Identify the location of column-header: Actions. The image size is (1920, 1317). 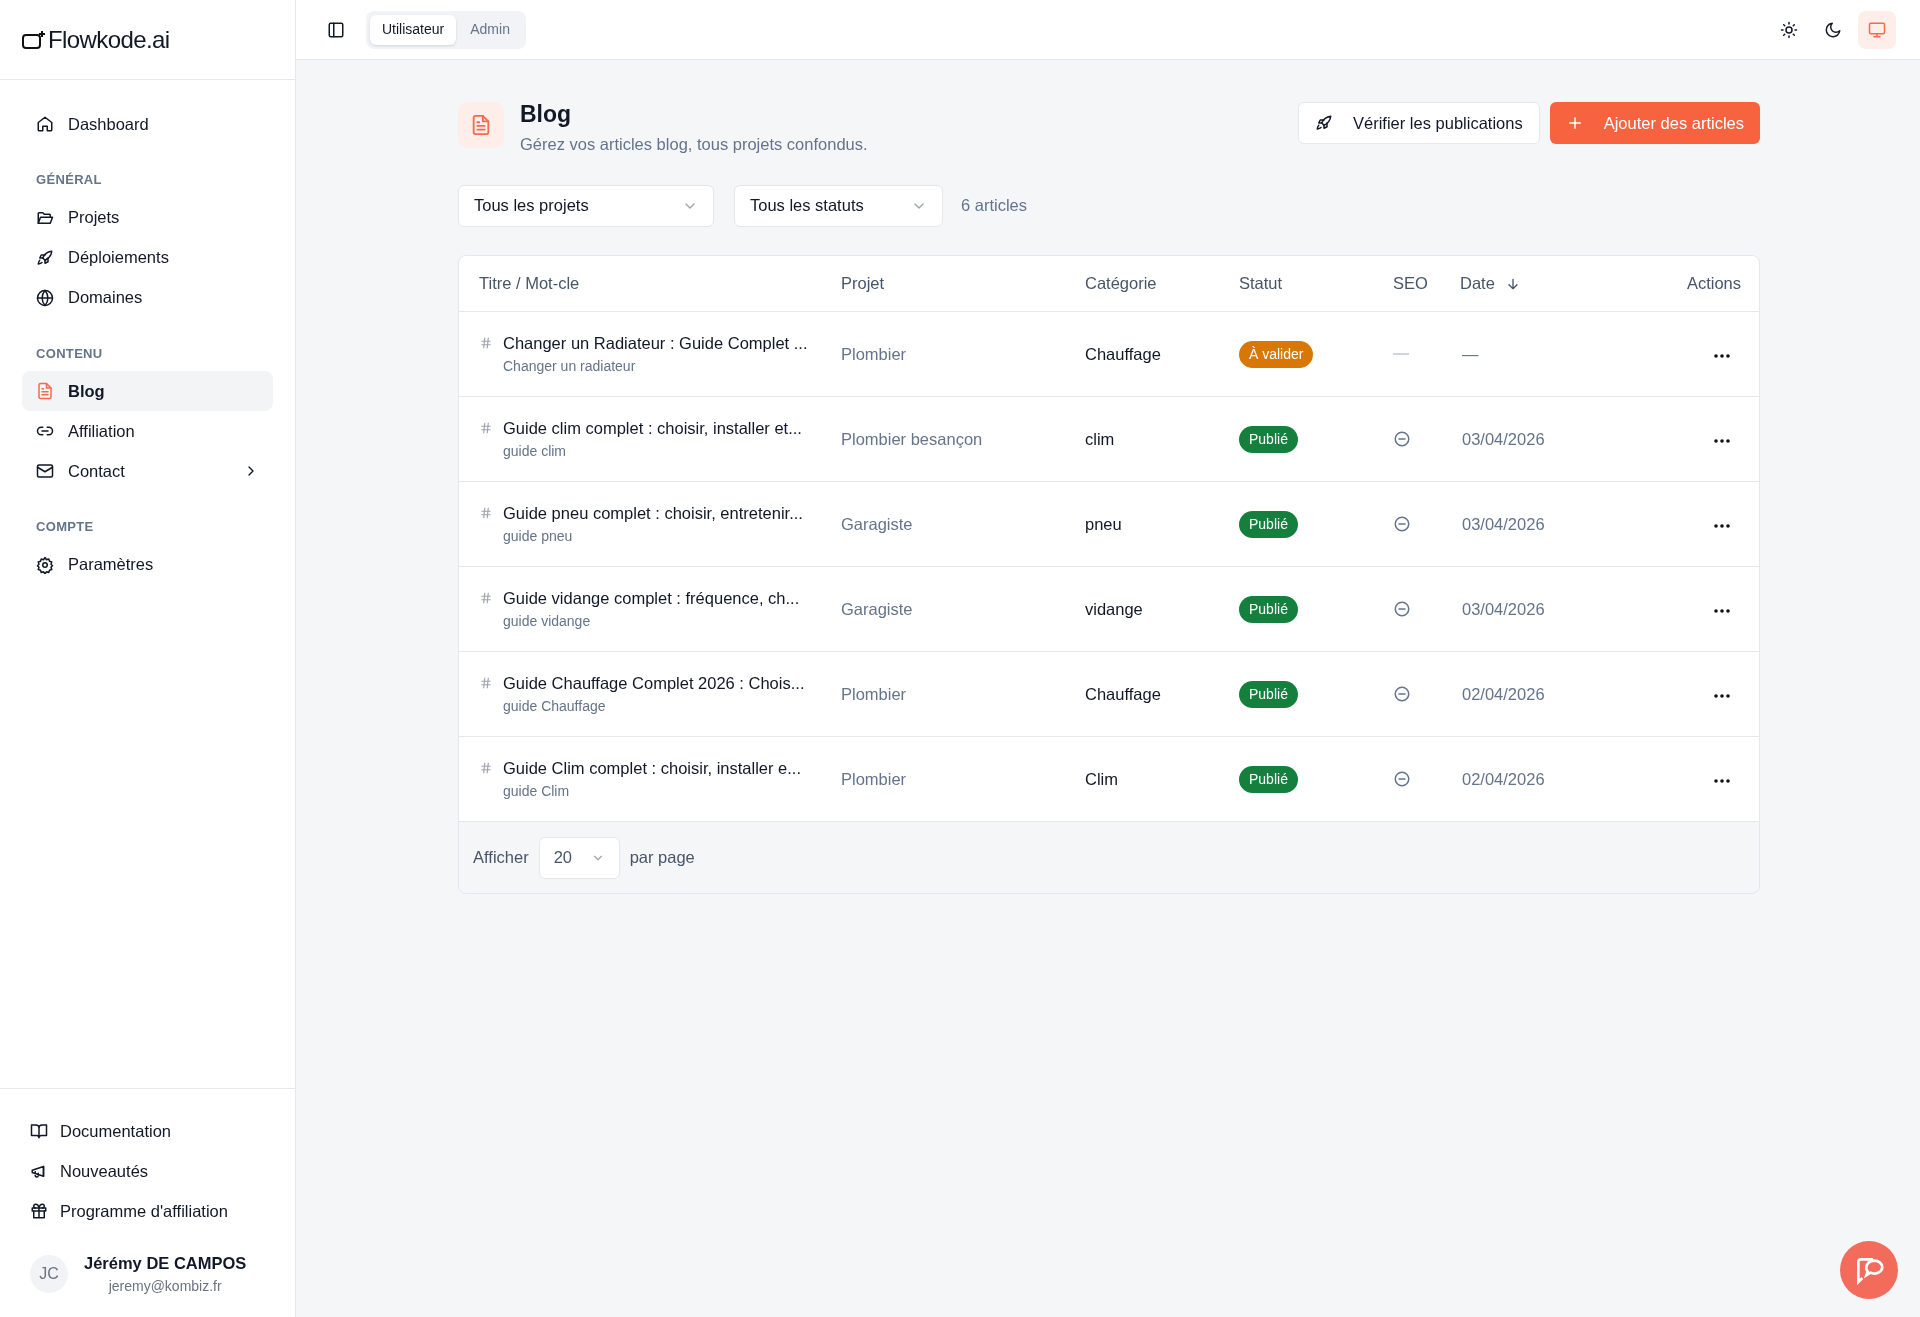
(1713, 284).